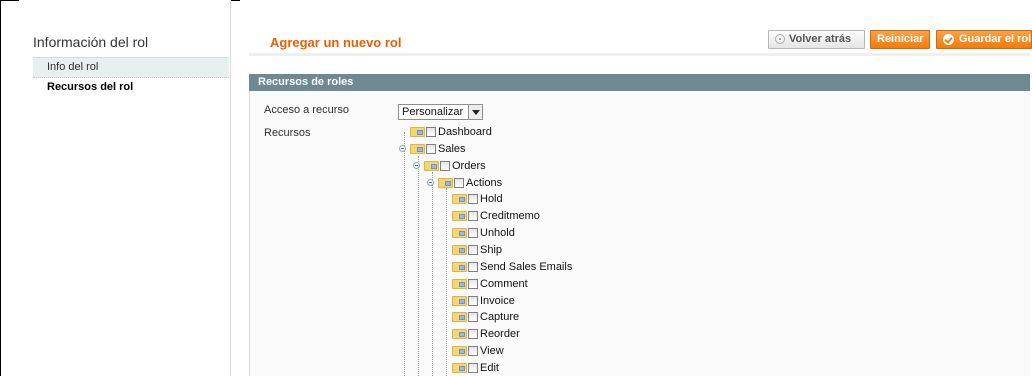 The height and width of the screenshot is (376, 1032). Describe the element at coordinates (469, 165) in the screenshot. I see `tree-node-label: Orders` at that location.